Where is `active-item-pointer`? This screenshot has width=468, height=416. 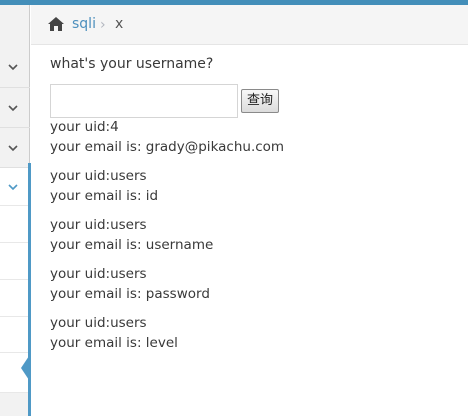 active-item-pointer is located at coordinates (26, 368).